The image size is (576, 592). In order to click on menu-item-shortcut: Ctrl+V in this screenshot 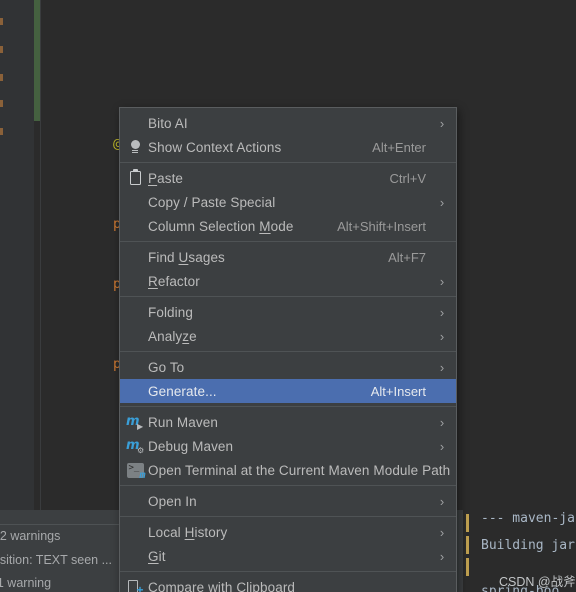, I will do `click(407, 178)`.